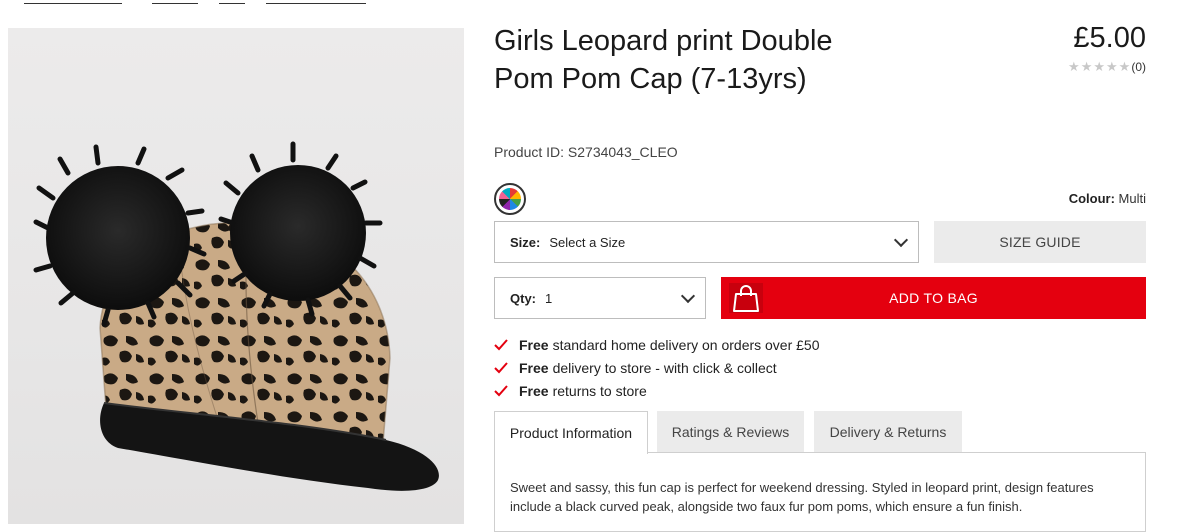 The image size is (1179, 532). Describe the element at coordinates (746, 298) in the screenshot. I see `shopping-bag-icon` at that location.